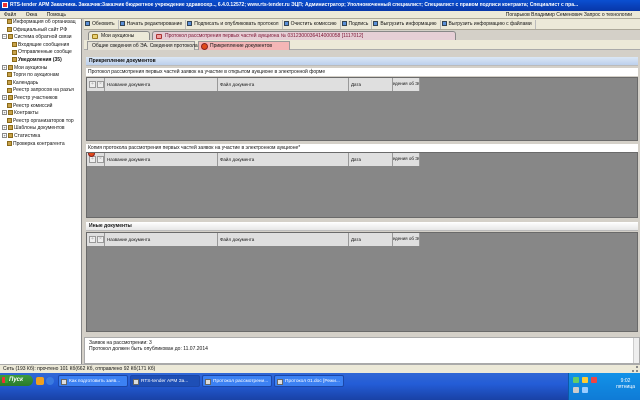 The height and width of the screenshot is (400, 640). What do you see at coordinates (244, 45) in the screenshot?
I see `tab-attachments: Прикрепление документов` at bounding box center [244, 45].